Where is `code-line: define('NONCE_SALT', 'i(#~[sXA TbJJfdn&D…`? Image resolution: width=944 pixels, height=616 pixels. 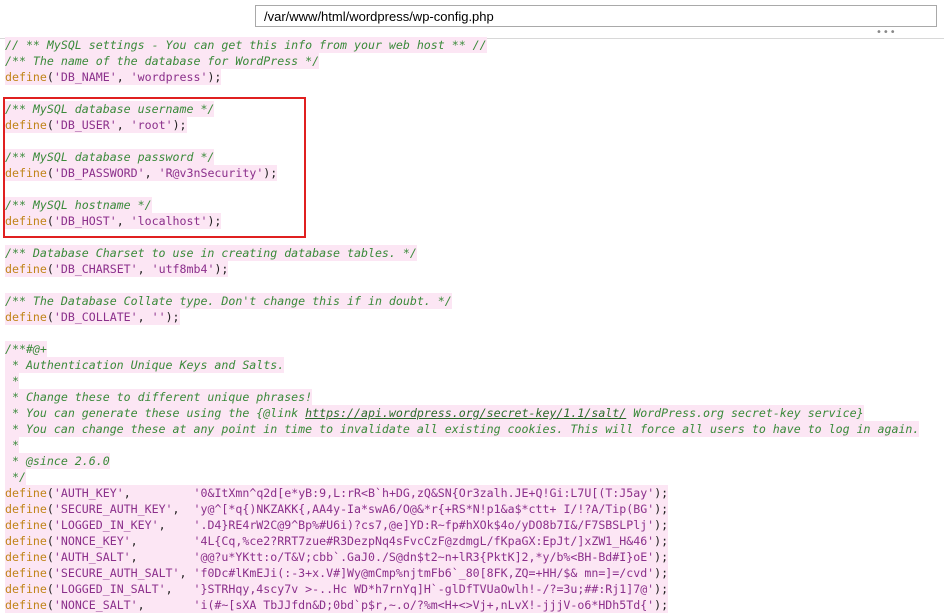
code-line: define('NONCE_SALT', 'i(#~[sXA TbJJfdn&D… is located at coordinates (337, 605).